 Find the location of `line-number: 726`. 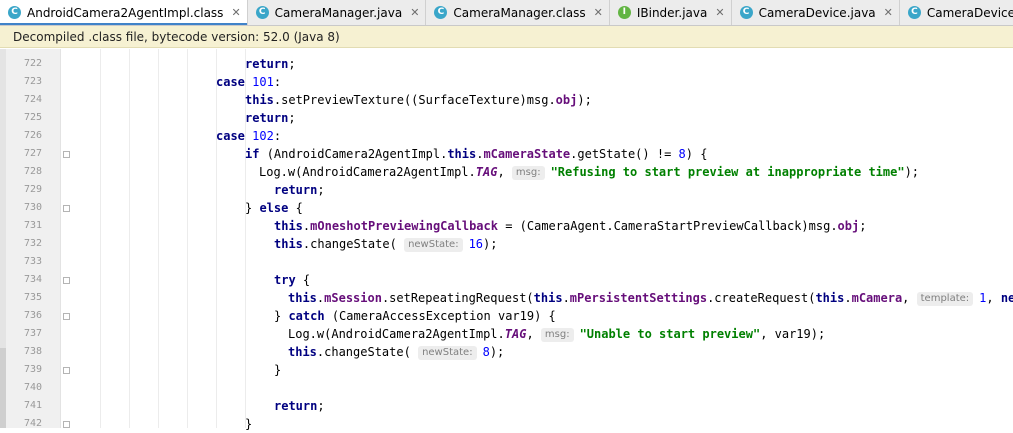

line-number: 726 is located at coordinates (32, 135).